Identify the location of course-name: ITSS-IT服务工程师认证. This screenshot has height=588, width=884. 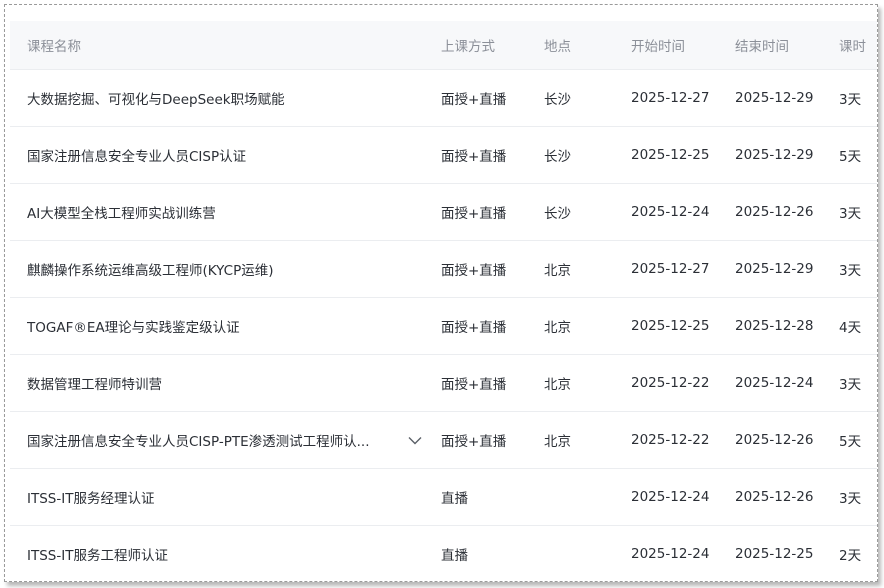
(97, 554).